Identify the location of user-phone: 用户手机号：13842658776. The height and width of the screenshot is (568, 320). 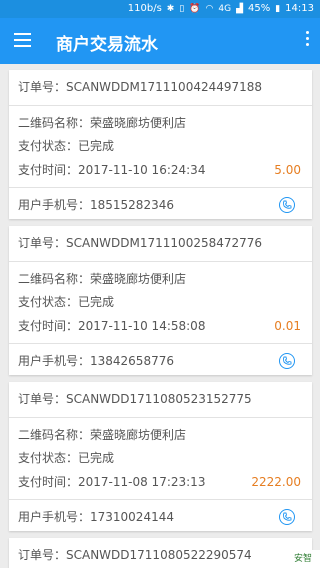
(96, 361).